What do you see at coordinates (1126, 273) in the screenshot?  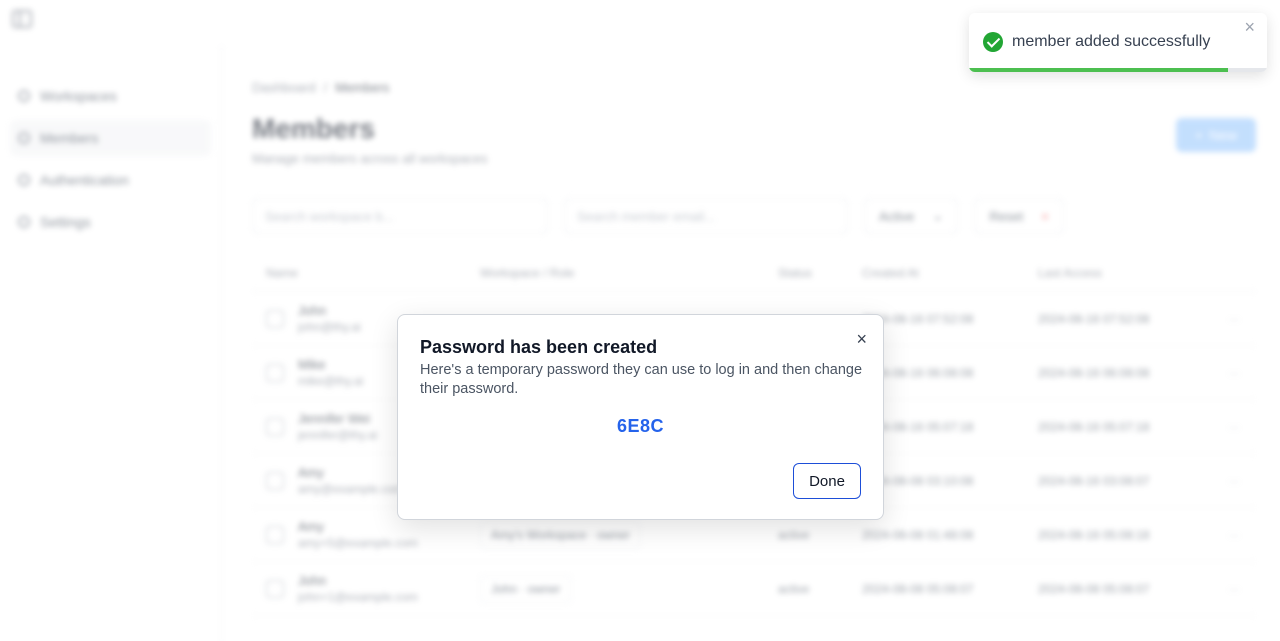 I see `column-header-last-access: Last Access` at bounding box center [1126, 273].